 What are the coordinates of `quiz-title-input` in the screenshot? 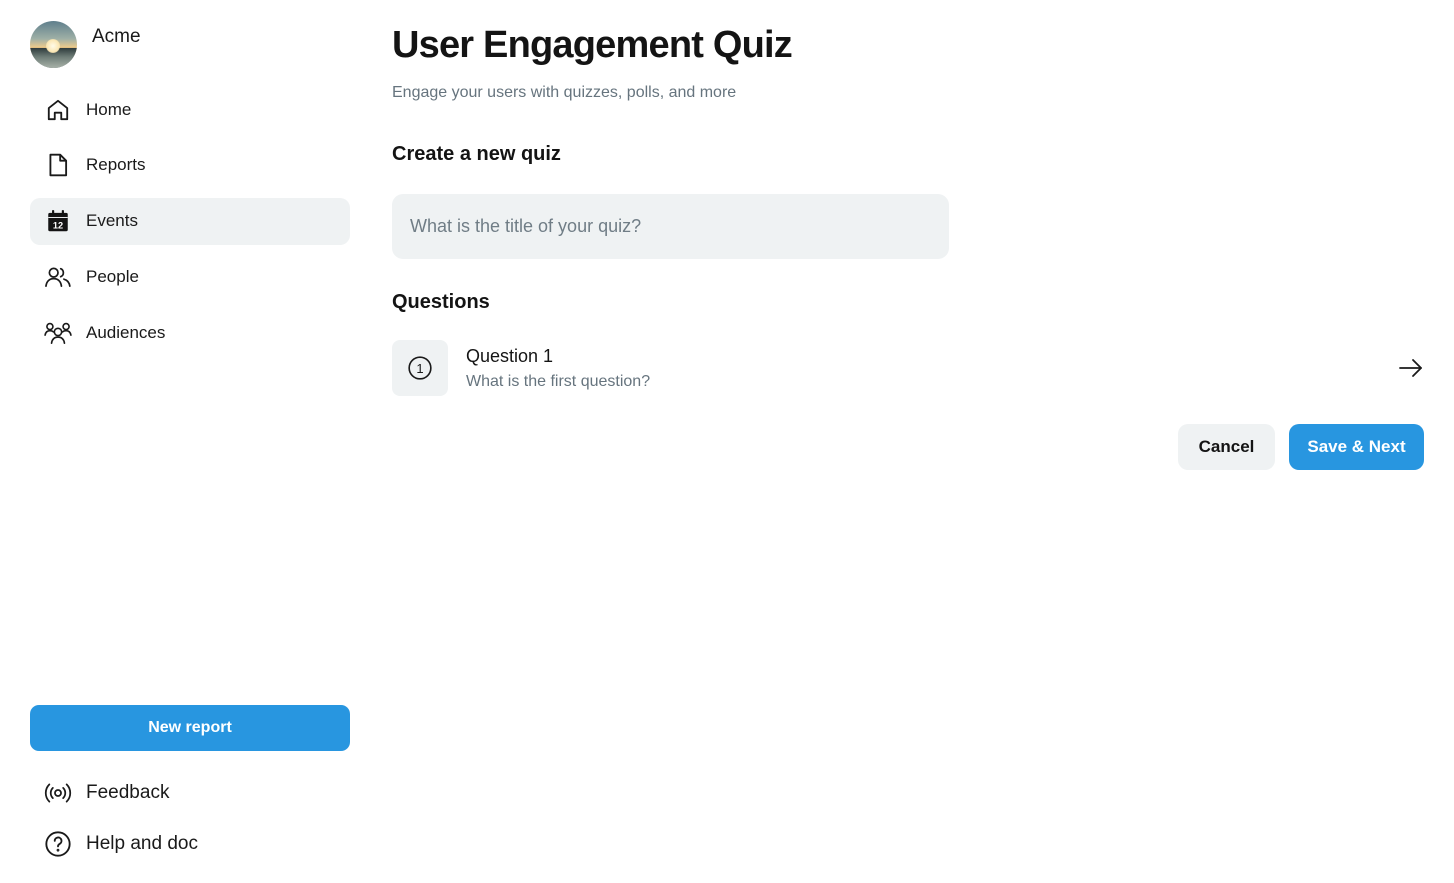 It's located at (670, 226).